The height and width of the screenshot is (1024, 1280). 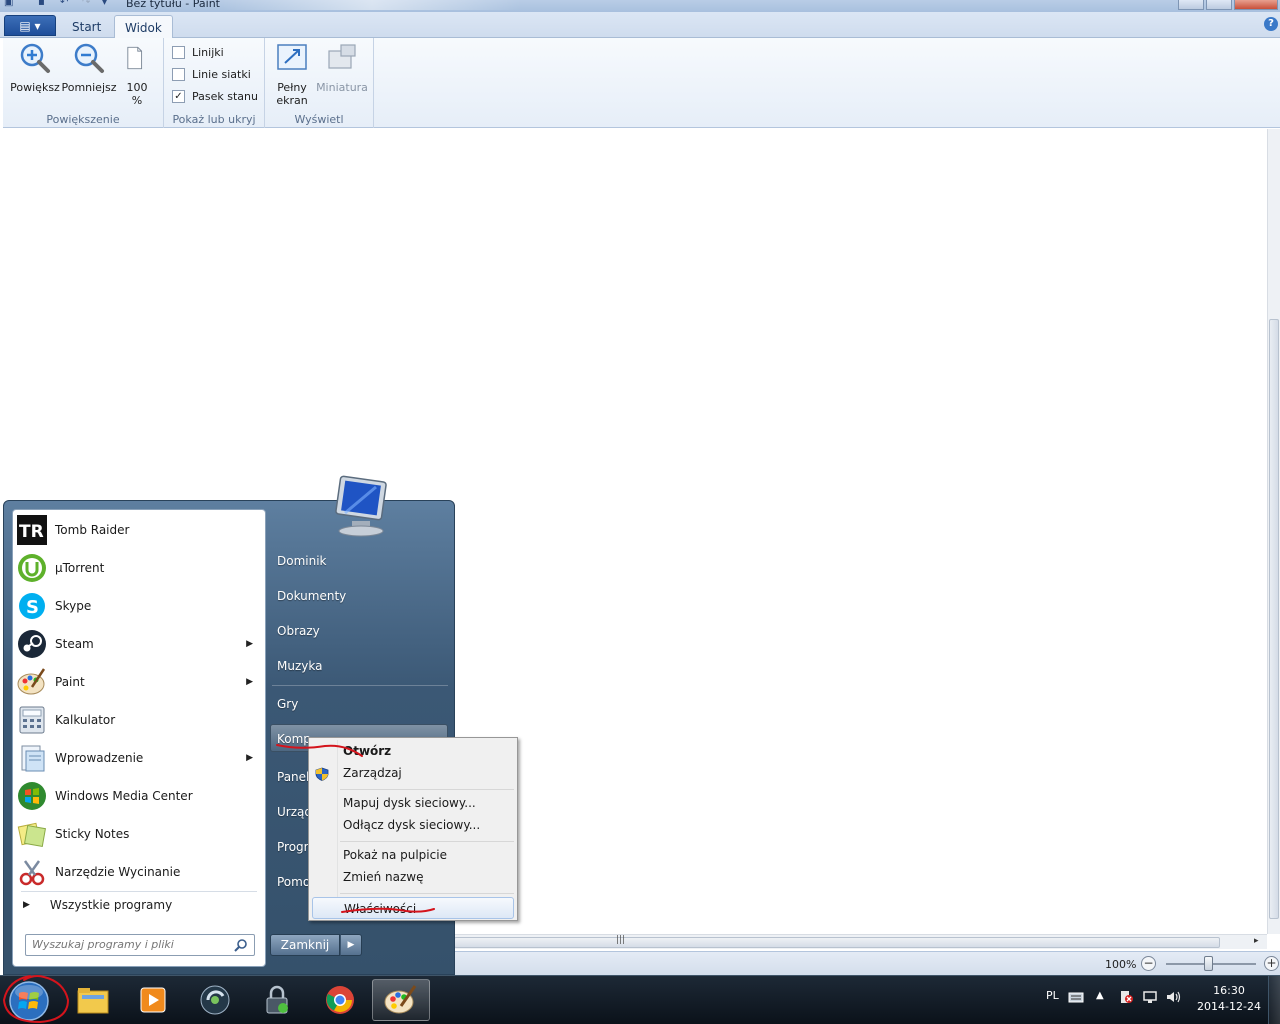 What do you see at coordinates (302, 561) in the screenshot?
I see `start-link-user: Dominik` at bounding box center [302, 561].